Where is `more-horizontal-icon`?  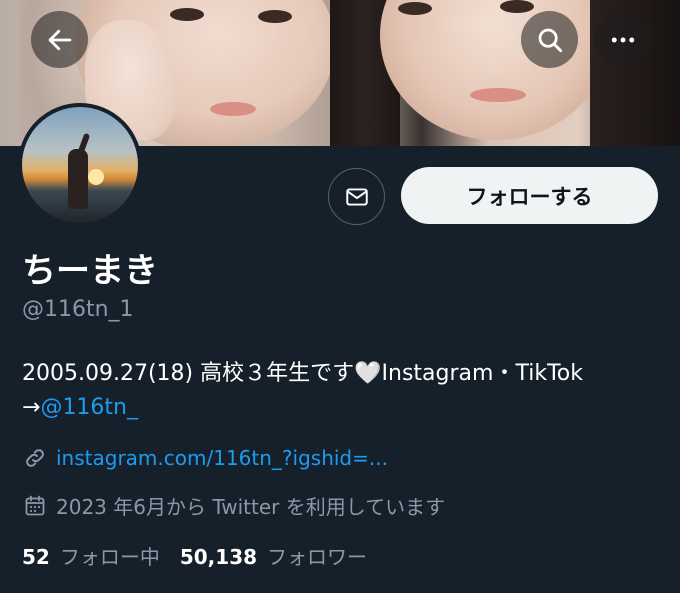 more-horizontal-icon is located at coordinates (622, 39).